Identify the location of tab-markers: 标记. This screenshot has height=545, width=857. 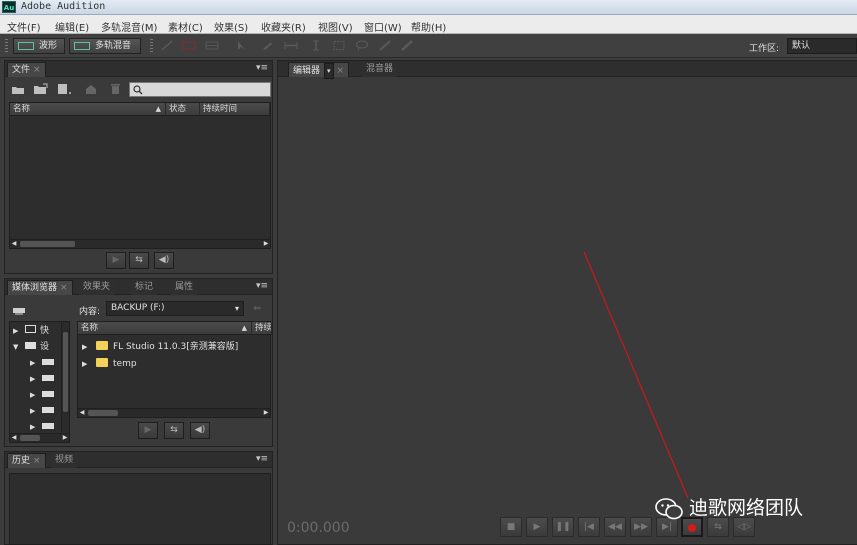
(144, 287).